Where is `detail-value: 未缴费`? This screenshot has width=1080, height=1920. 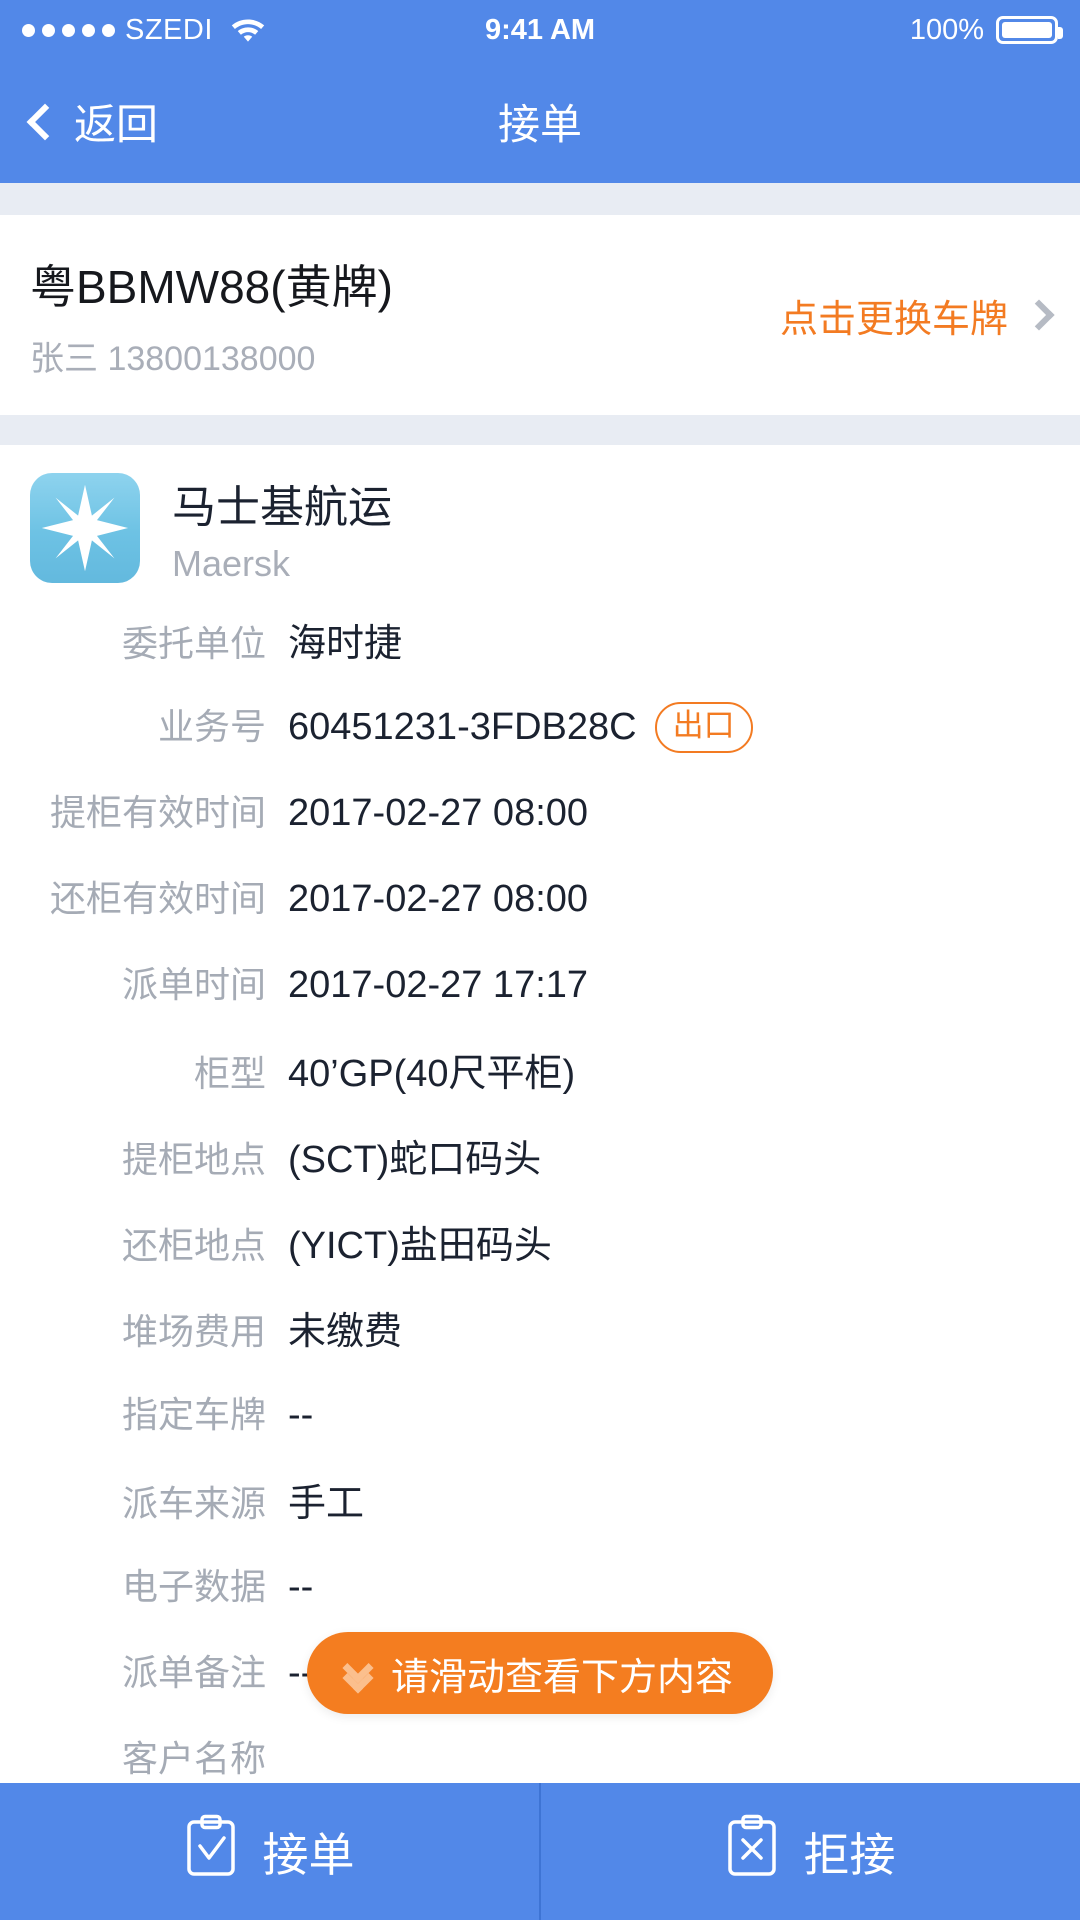 detail-value: 未缴费 is located at coordinates (345, 1327).